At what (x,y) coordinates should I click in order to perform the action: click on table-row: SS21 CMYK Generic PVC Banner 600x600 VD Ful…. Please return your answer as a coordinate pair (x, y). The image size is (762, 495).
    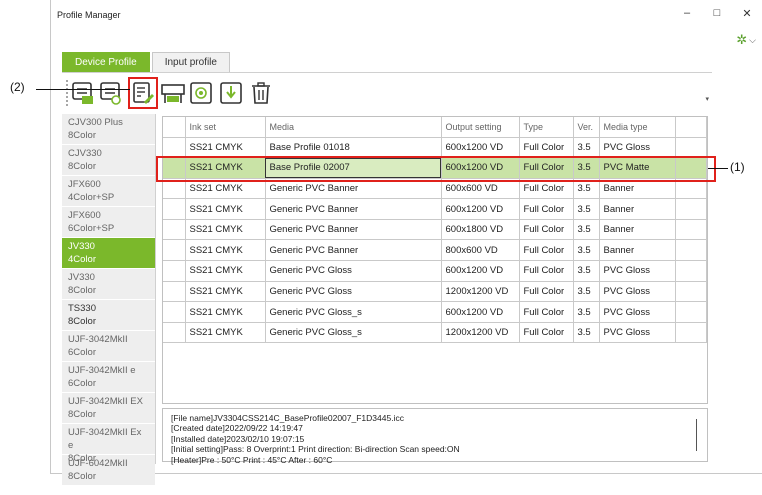
    Looking at the image, I should click on (435, 189).